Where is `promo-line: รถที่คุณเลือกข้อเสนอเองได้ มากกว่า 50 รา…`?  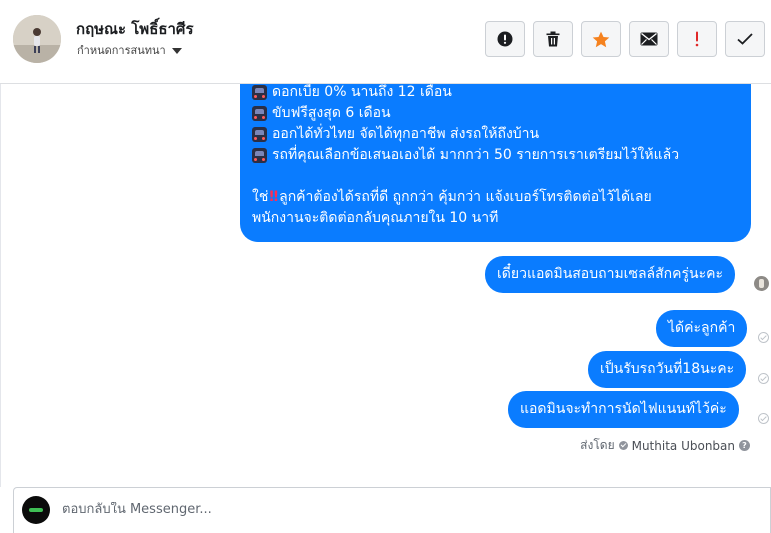
promo-line: รถที่คุณเลือกข้อเสนอเองได้ มากกว่า 50 รา… is located at coordinates (501, 155).